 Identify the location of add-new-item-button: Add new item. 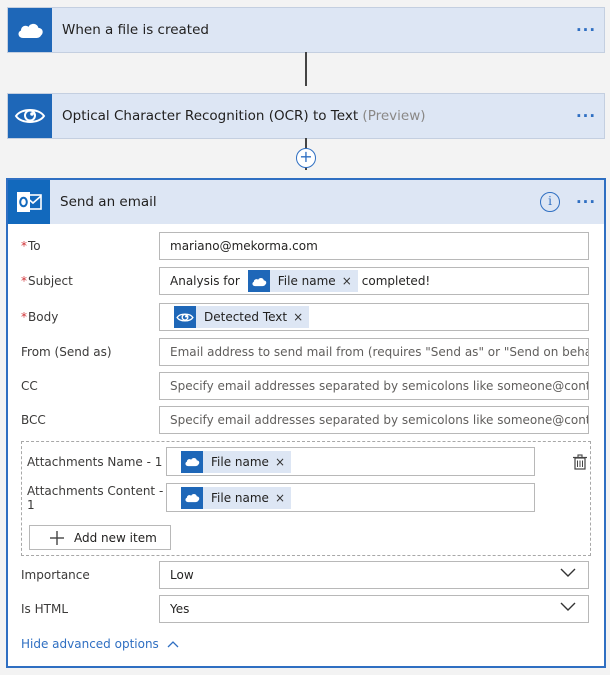
(100, 537).